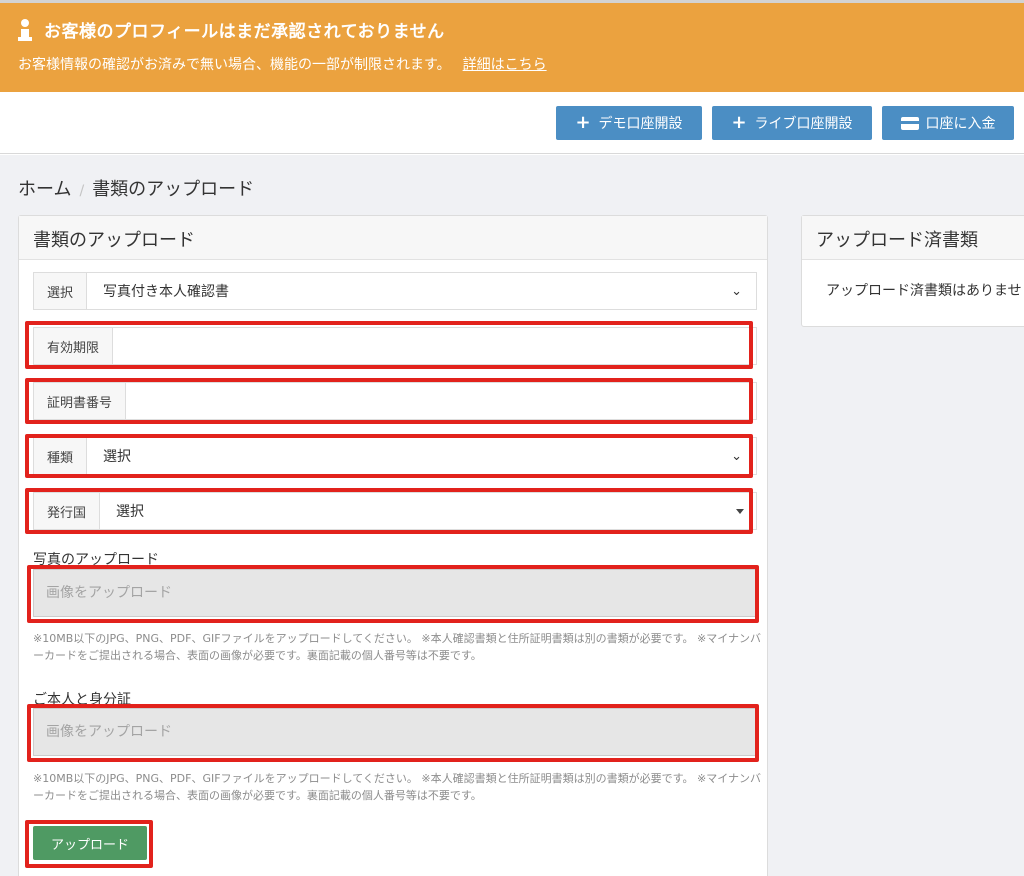 The width and height of the screenshot is (1024, 876). What do you see at coordinates (803, 124) in the screenshot?
I see `open-live-account-label: ライブ口座開設` at bounding box center [803, 124].